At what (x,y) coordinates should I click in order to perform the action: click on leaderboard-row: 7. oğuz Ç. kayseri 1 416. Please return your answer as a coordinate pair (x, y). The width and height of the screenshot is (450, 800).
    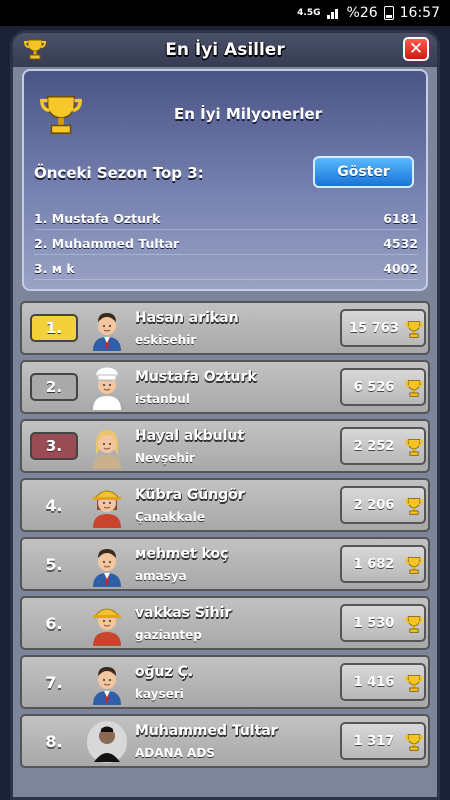
    Looking at the image, I should click on (225, 682).